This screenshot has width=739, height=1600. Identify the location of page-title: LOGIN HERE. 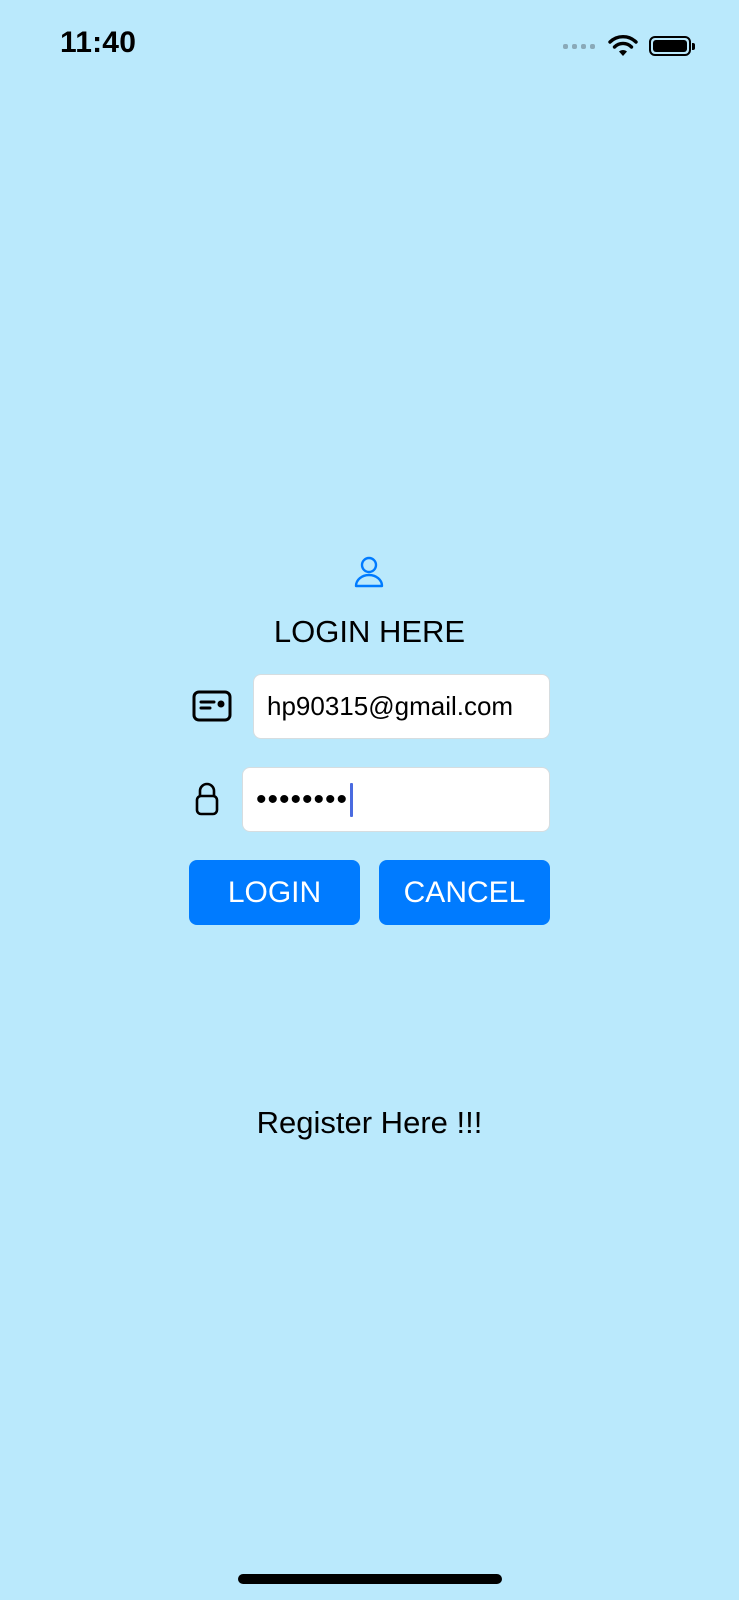
(369, 631).